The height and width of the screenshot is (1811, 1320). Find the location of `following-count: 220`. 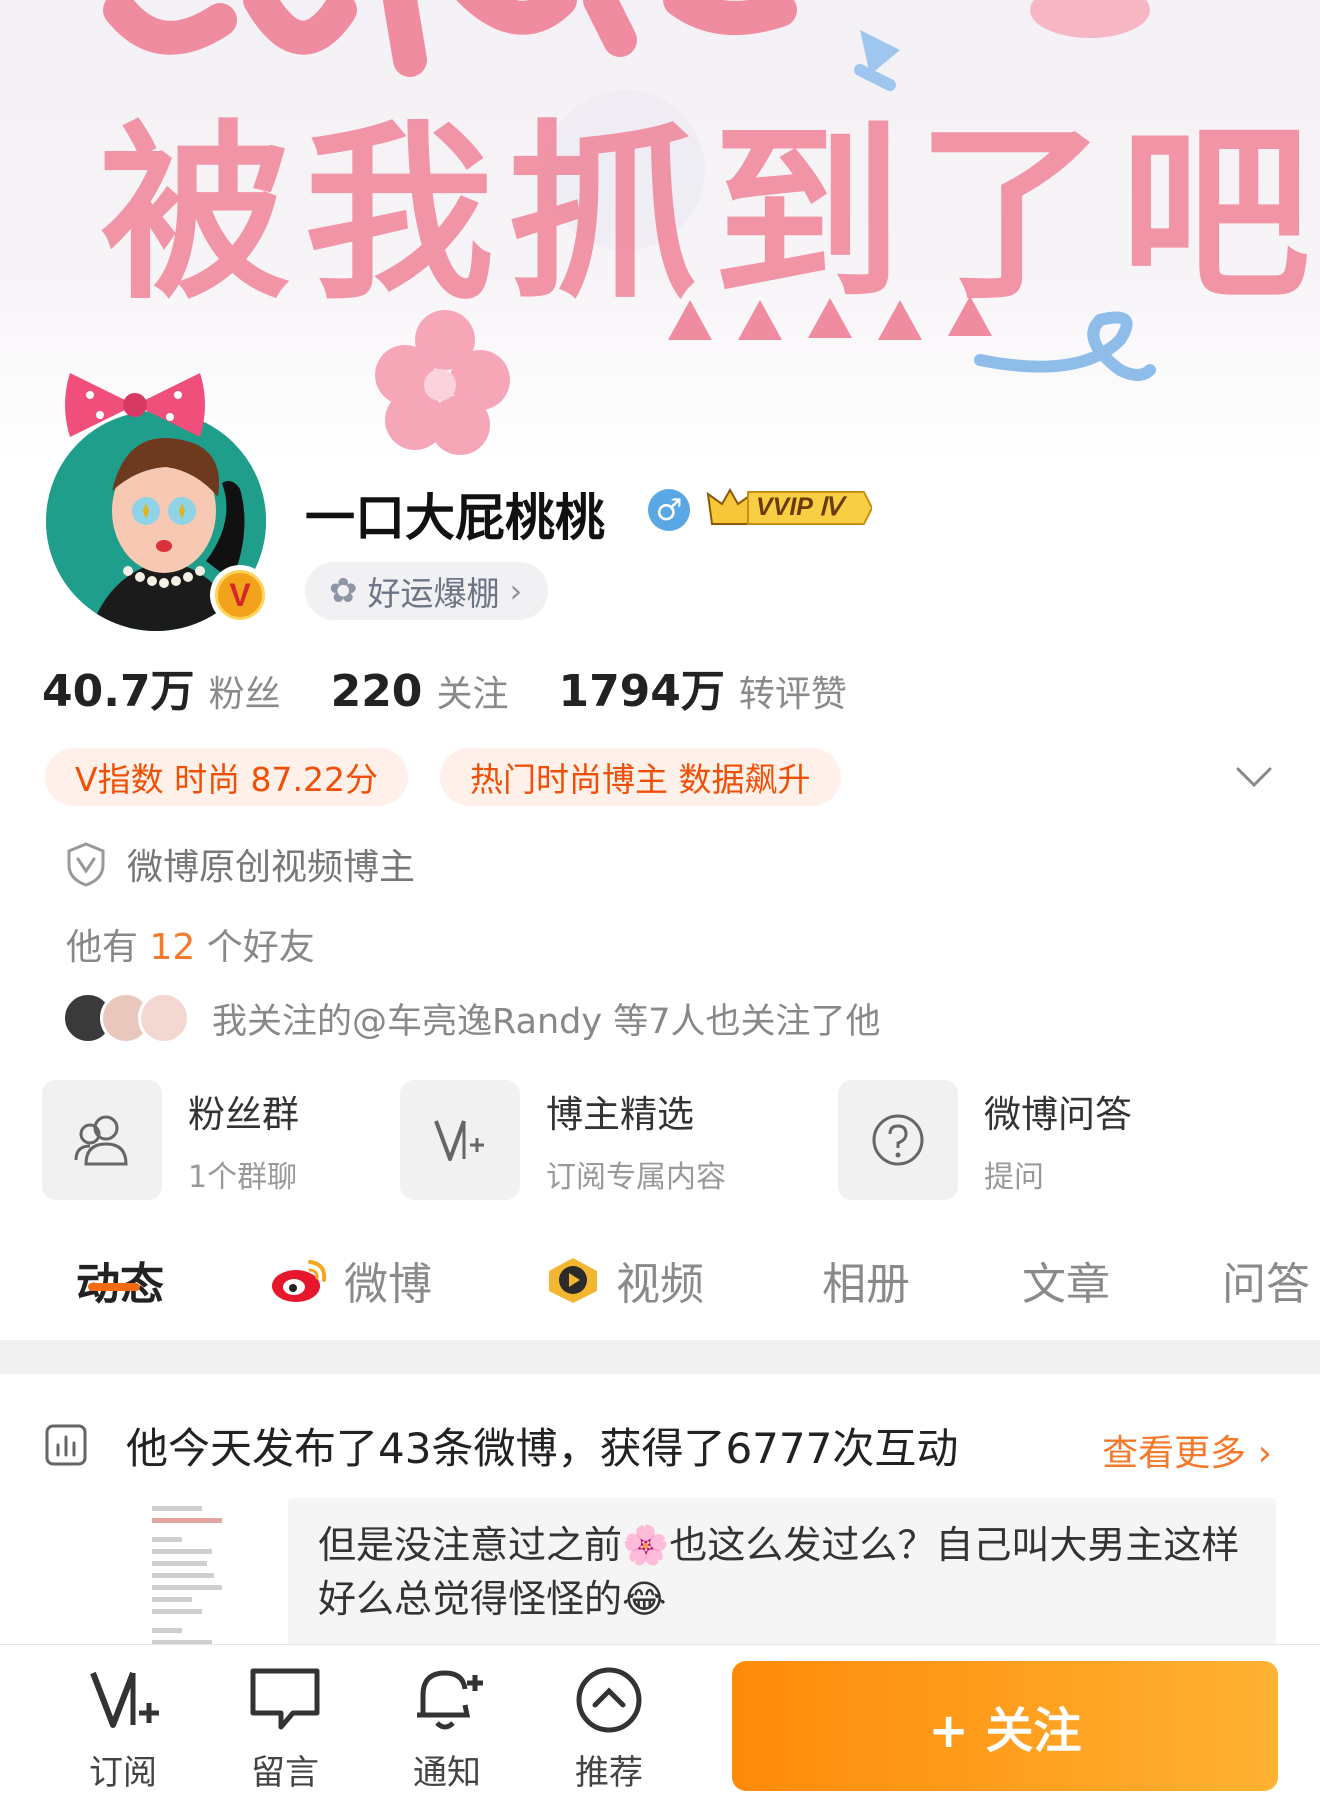

following-count: 220 is located at coordinates (377, 691).